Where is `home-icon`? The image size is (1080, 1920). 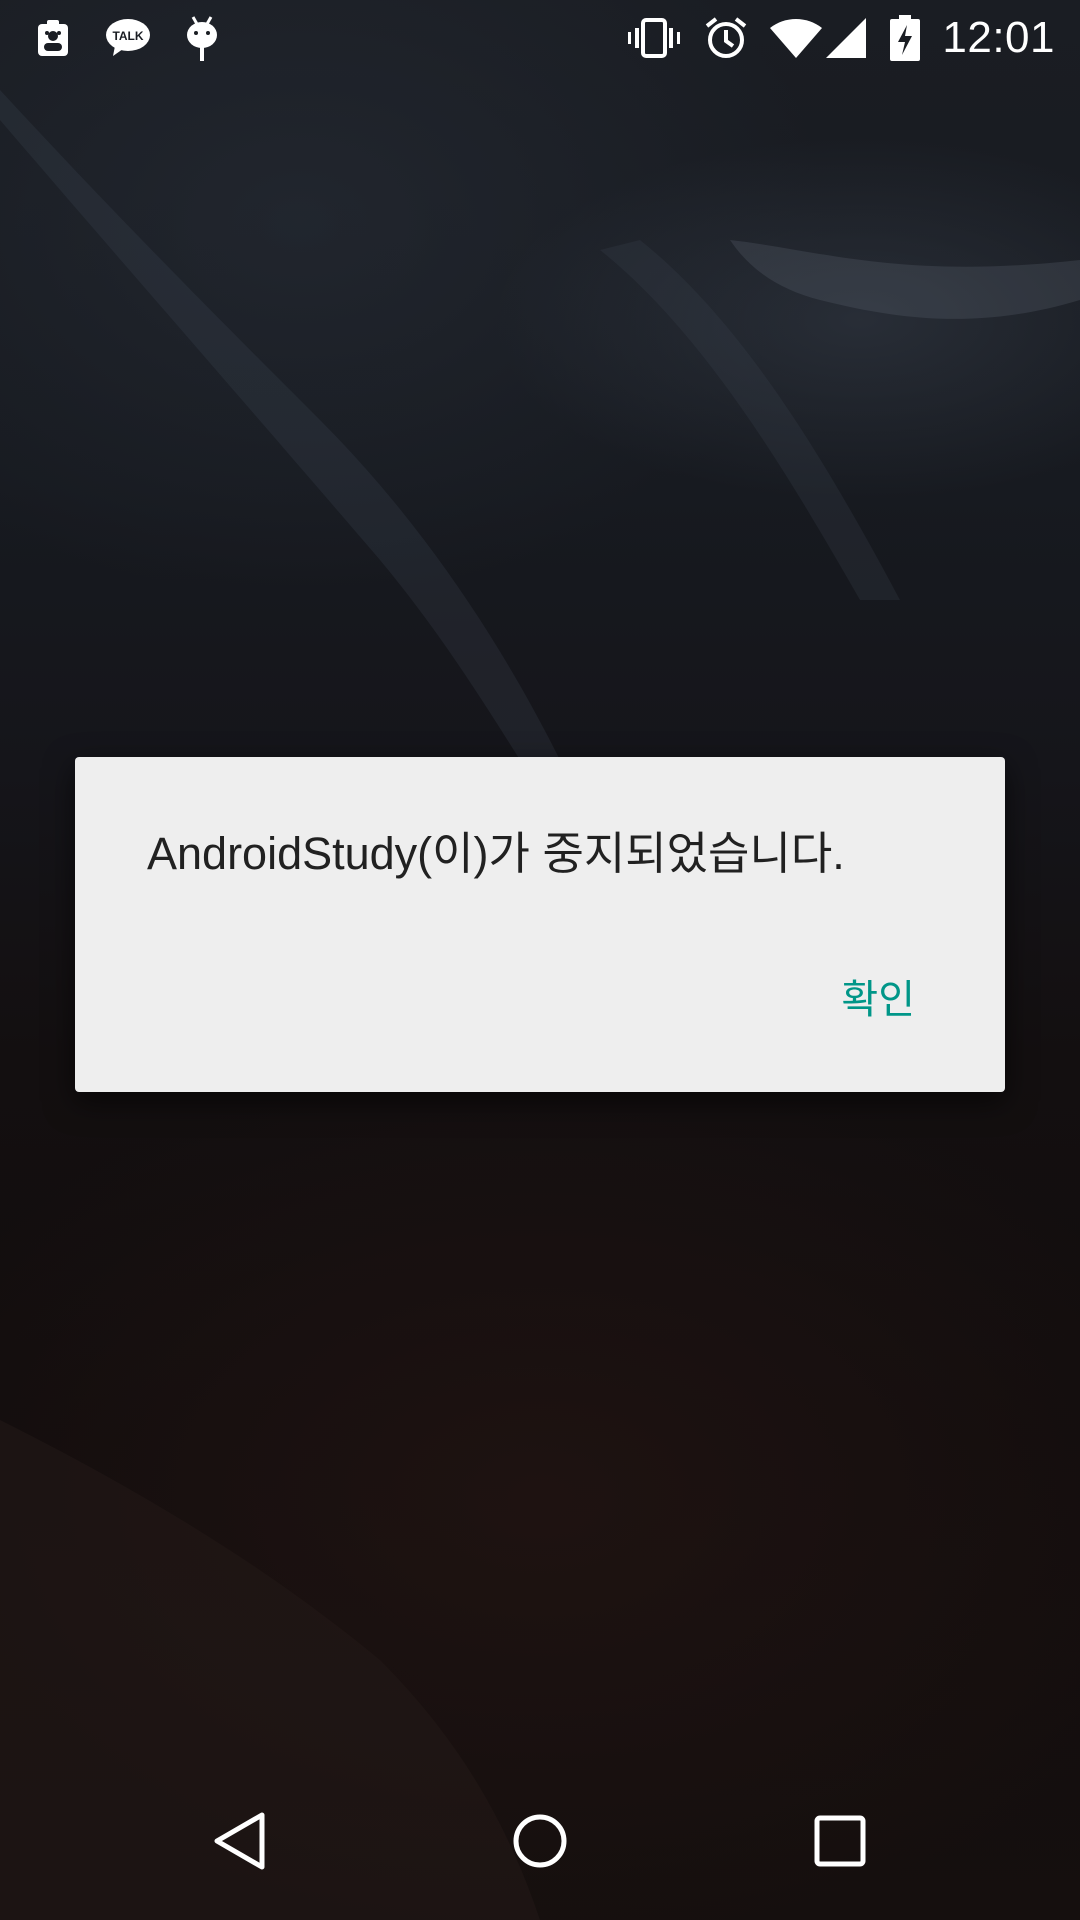
home-icon is located at coordinates (540, 1843).